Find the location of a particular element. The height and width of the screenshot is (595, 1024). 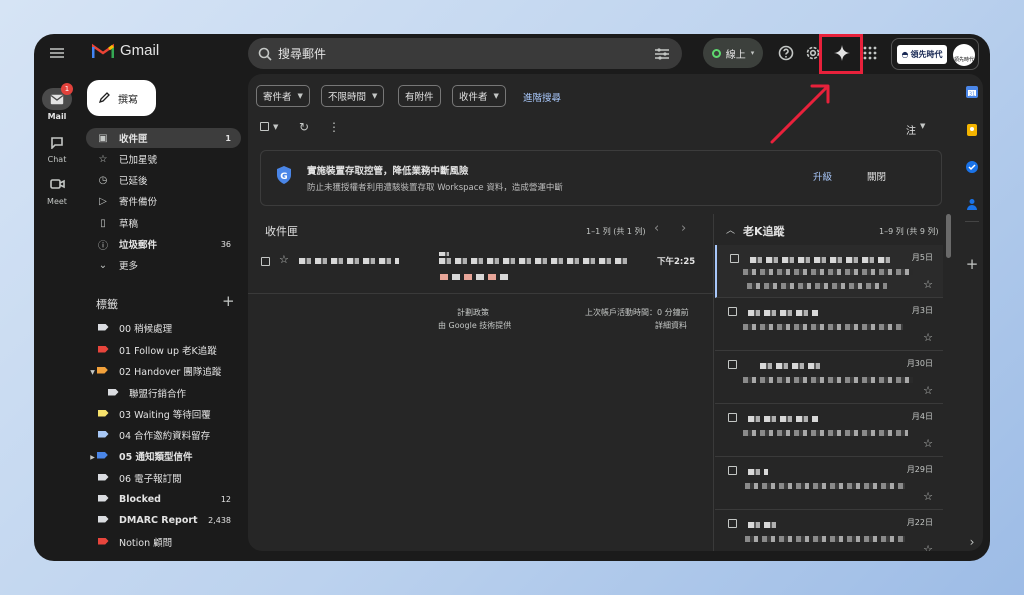

program-policy-link: 計劃政策 is located at coordinates (473, 312).